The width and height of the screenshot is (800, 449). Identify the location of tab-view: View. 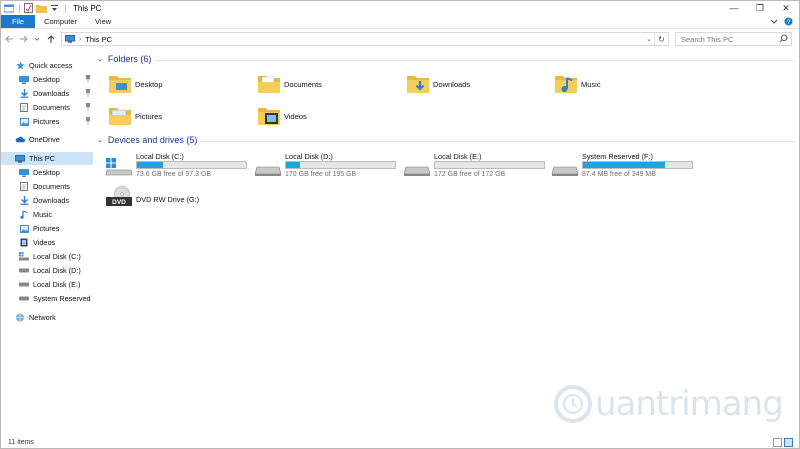
(103, 21).